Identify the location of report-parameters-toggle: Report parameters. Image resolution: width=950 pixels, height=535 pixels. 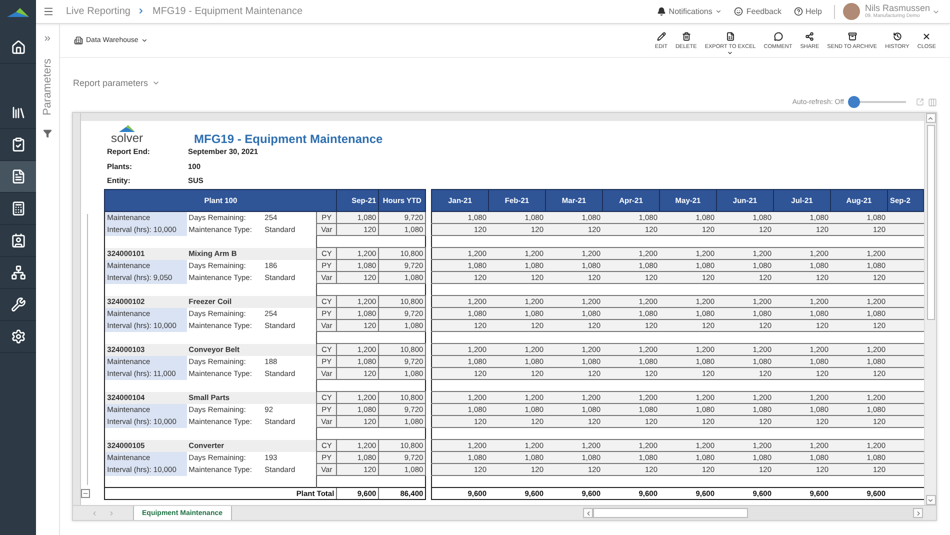
(505, 83).